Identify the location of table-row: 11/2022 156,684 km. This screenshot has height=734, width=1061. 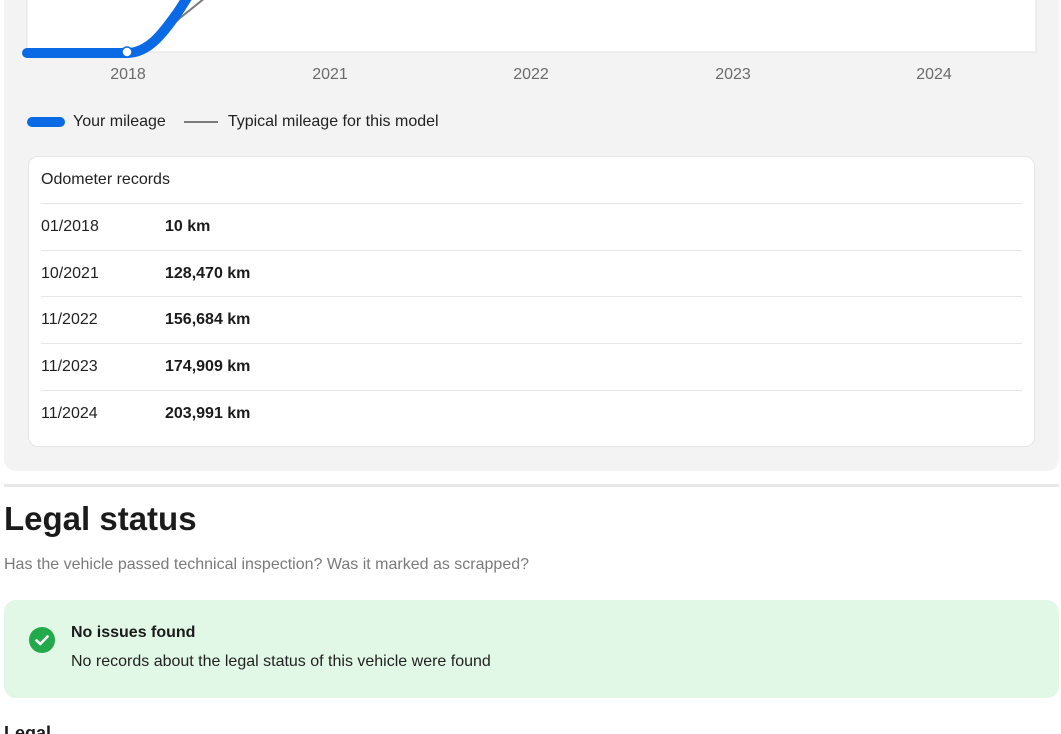
(531, 319).